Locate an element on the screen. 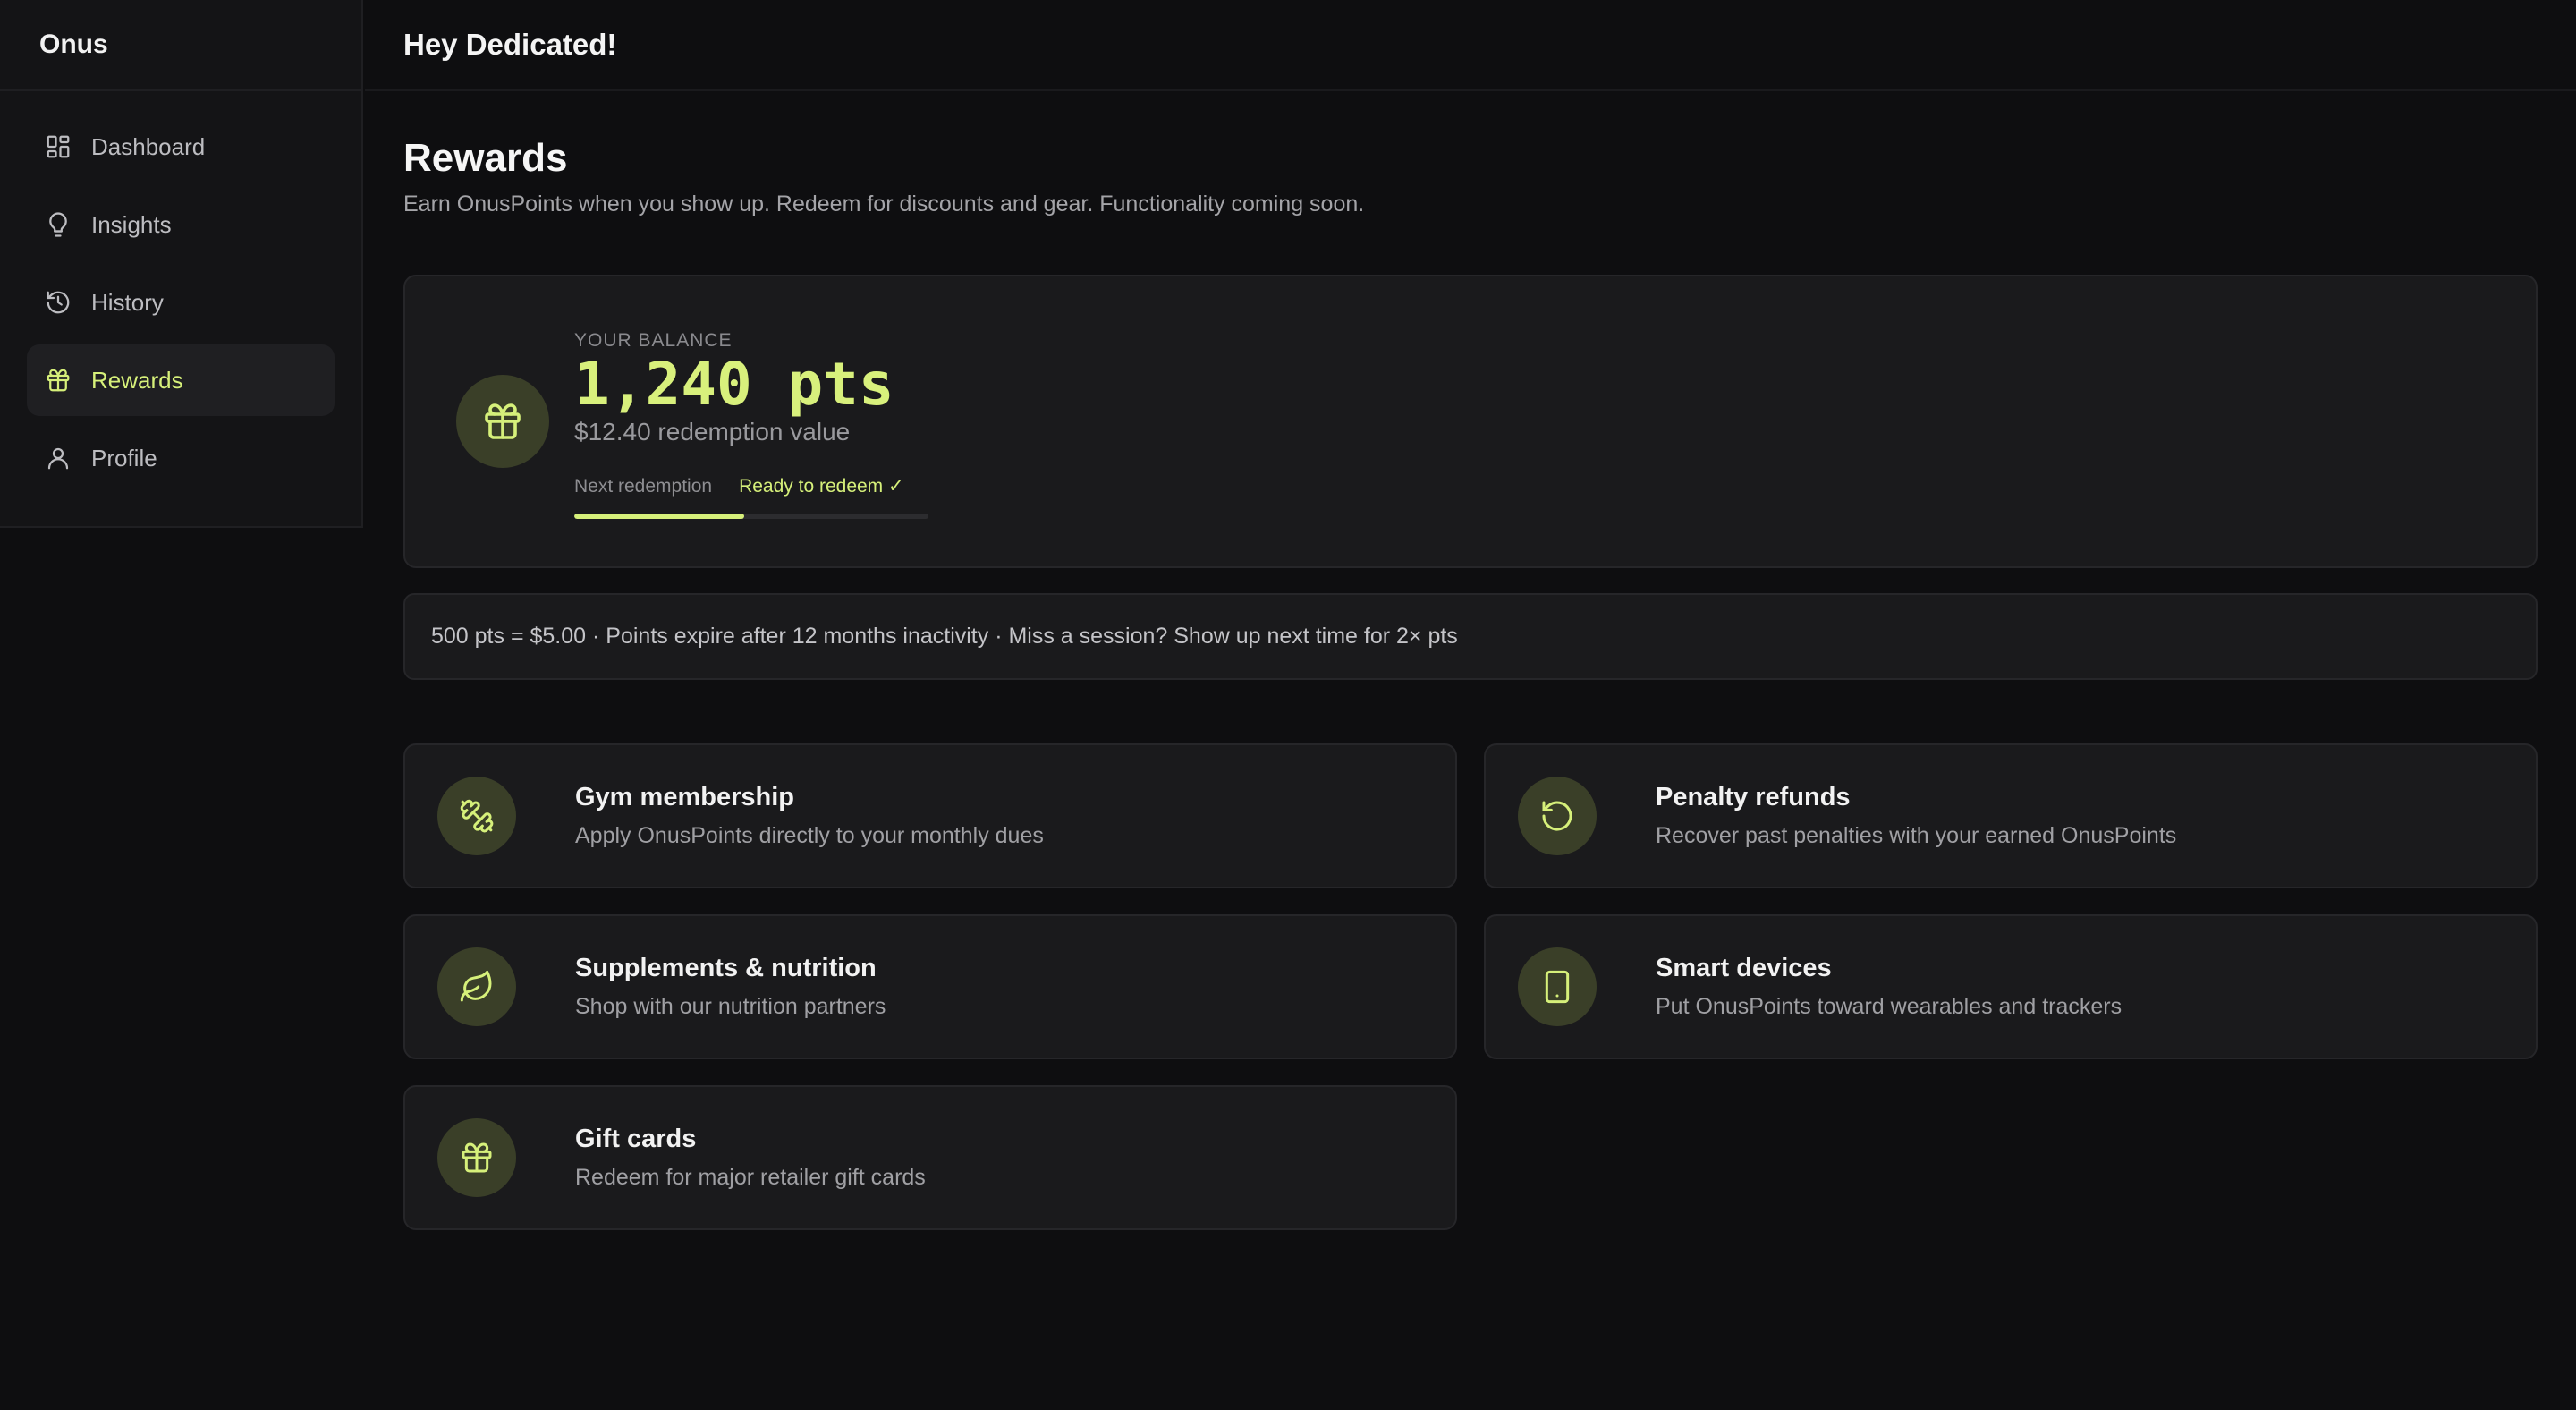  sidebar-item-dashboard: Dashboard is located at coordinates (181, 147).